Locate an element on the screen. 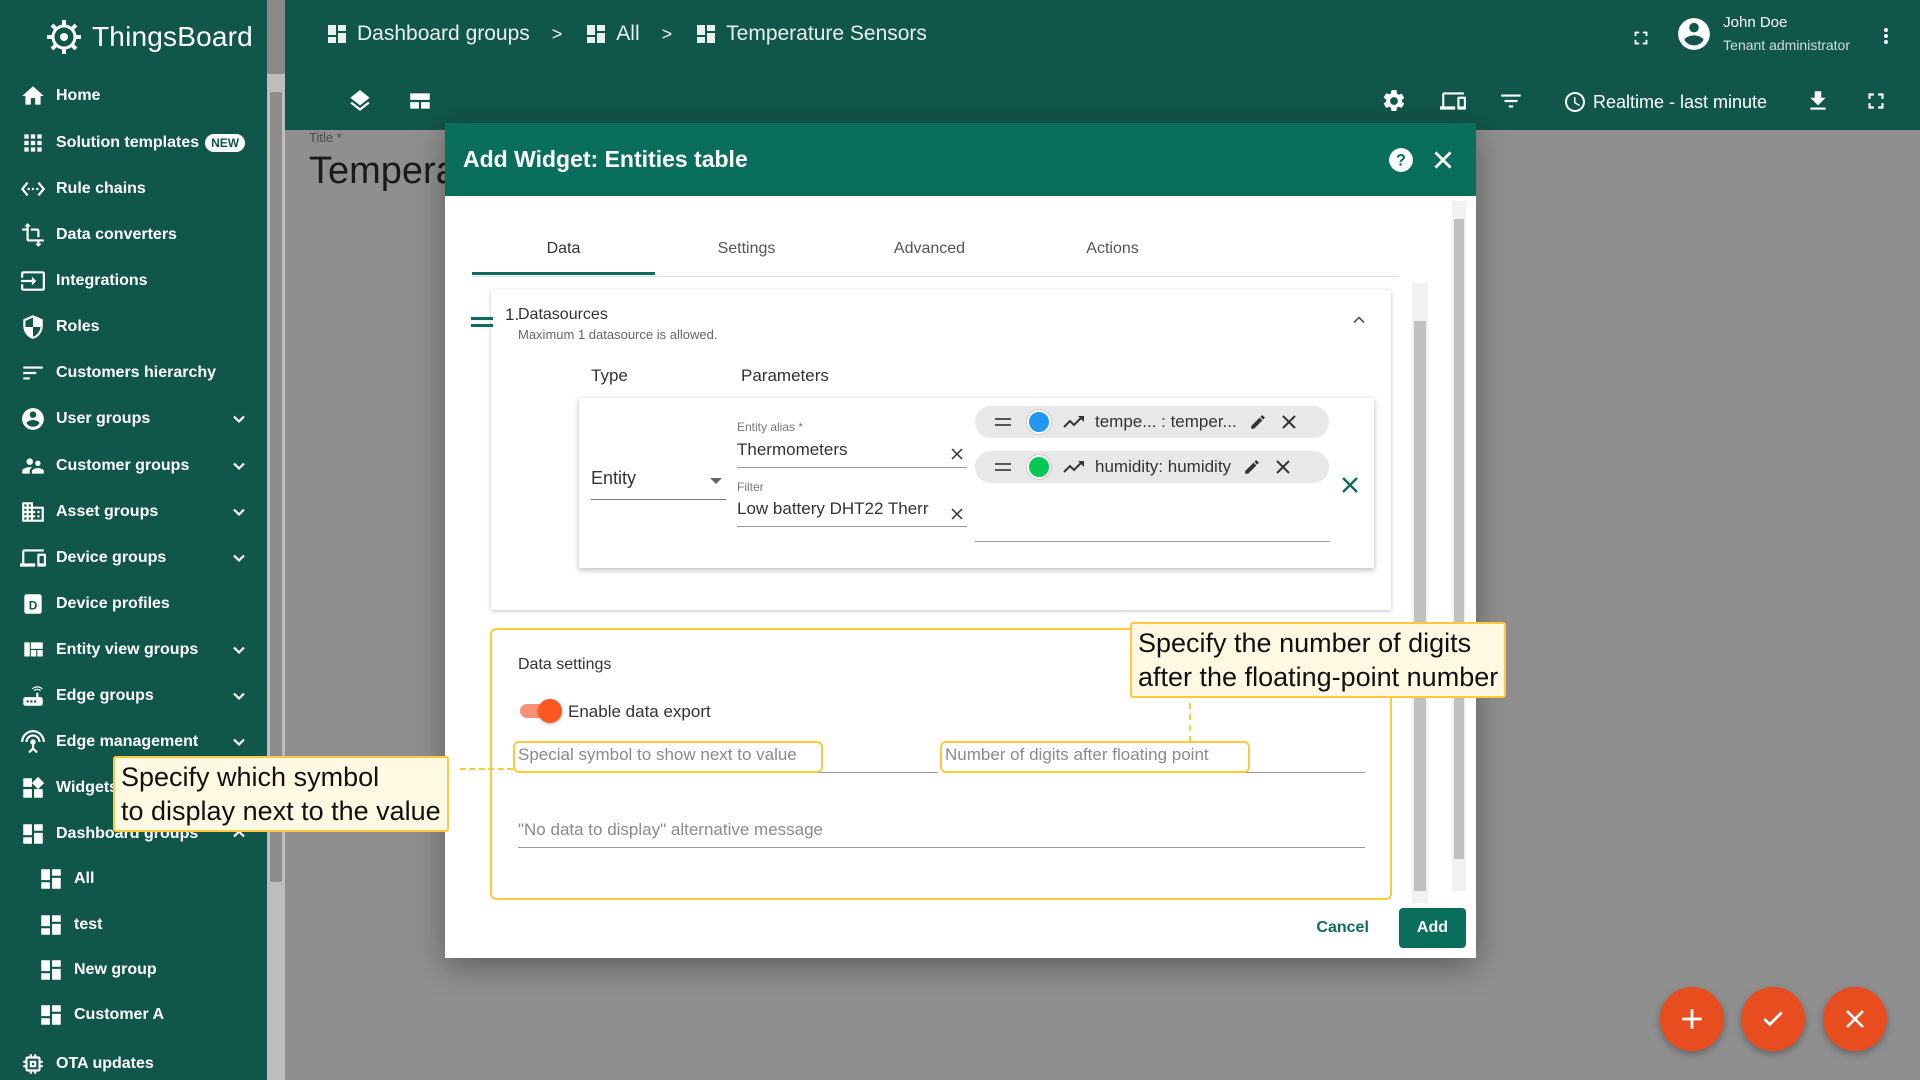 Image resolution: width=1920 pixels, height=1080 pixels. trending-up-icon is located at coordinates (1073, 467).